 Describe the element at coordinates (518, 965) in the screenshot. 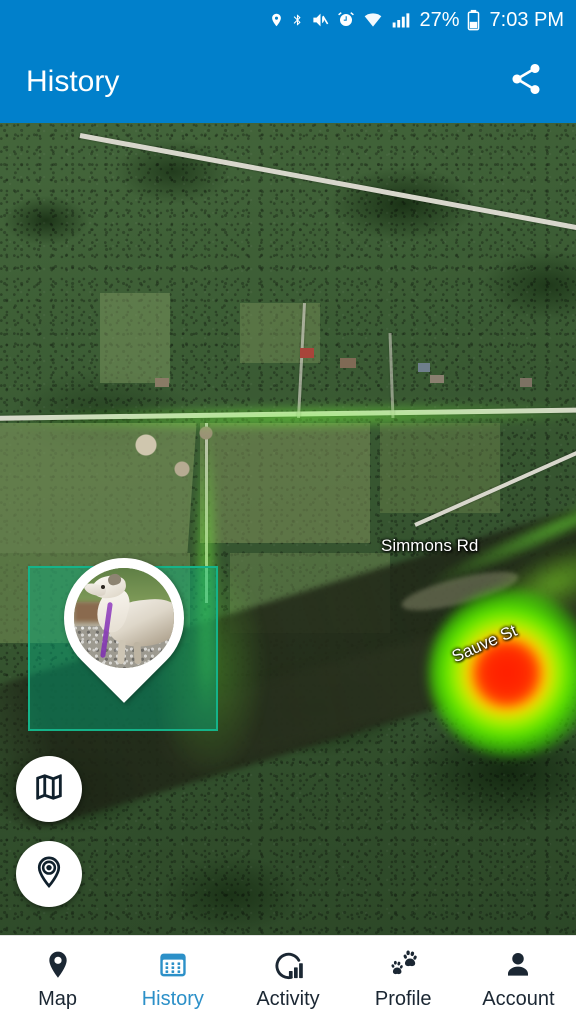

I see `person-icon` at that location.